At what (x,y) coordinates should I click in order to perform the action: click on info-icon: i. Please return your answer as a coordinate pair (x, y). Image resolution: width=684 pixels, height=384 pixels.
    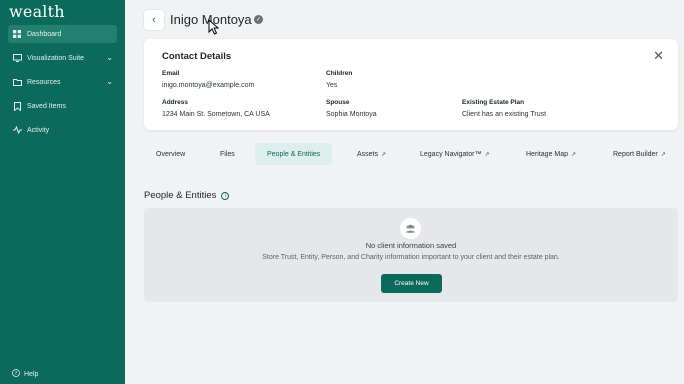
    Looking at the image, I should click on (225, 195).